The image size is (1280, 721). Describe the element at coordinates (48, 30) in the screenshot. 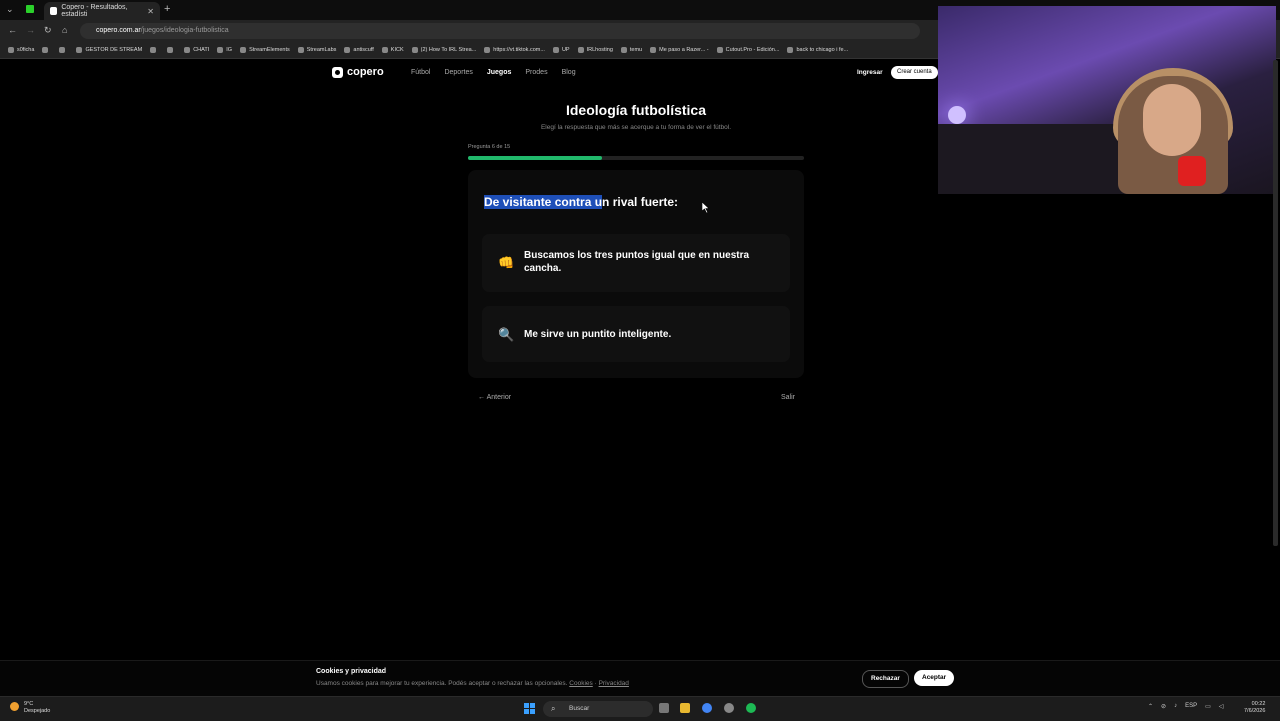

I see `reload-icon: ↻` at that location.